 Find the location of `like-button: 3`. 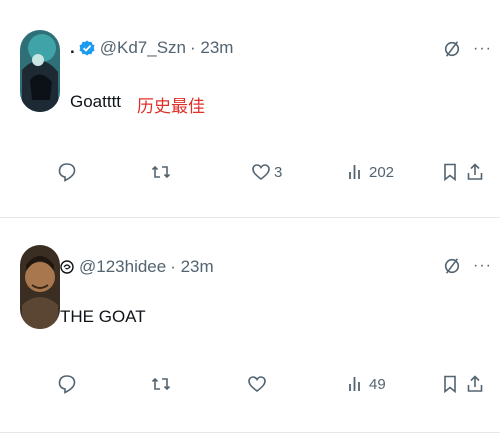

like-button: 3 is located at coordinates (266, 172).